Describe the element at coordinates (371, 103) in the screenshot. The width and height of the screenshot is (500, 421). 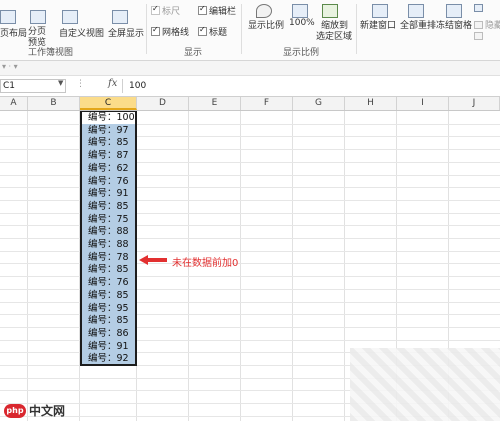
I see `column-header-h: H` at that location.